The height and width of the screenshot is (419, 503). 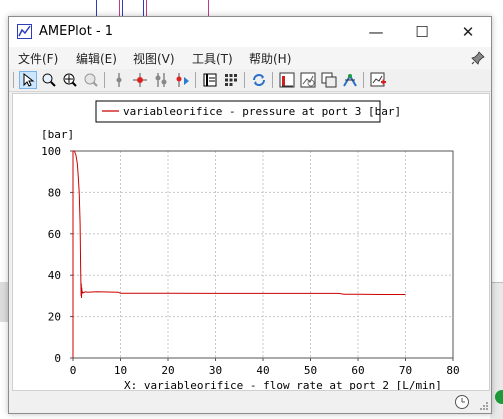 I want to click on maximize-icon: ☐, so click(x=422, y=32).